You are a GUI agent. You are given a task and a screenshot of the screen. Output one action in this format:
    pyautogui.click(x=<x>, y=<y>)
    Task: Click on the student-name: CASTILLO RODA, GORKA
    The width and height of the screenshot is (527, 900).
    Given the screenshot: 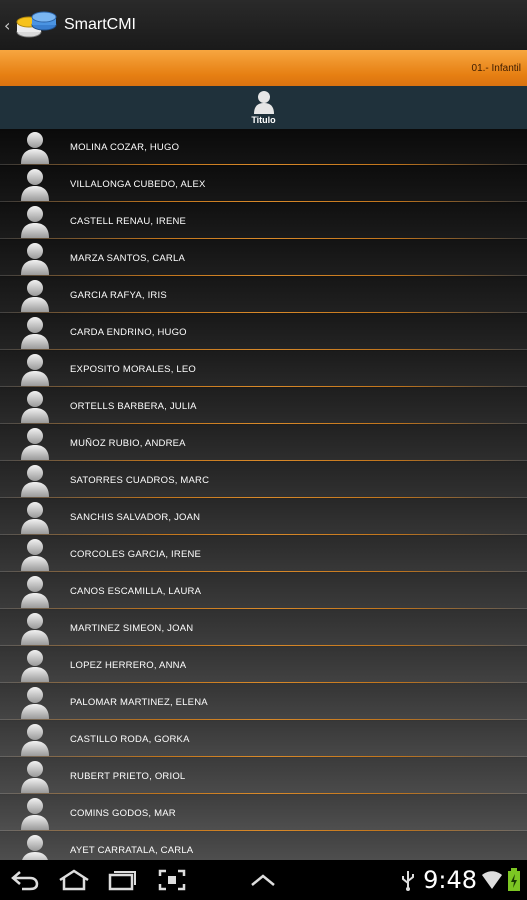 What is the action you would take?
    pyautogui.click(x=130, y=739)
    